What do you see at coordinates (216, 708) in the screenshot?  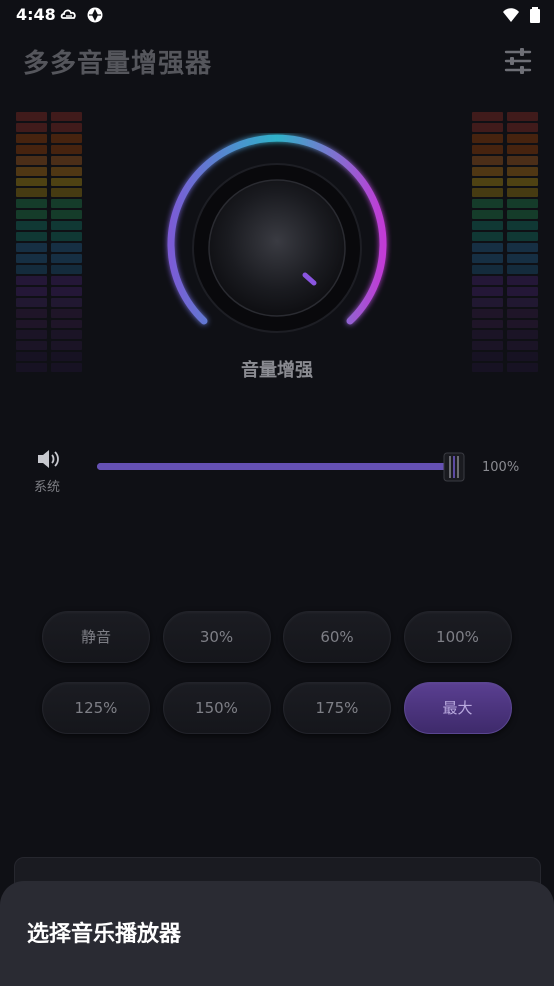 I see `preset-button: 150%` at bounding box center [216, 708].